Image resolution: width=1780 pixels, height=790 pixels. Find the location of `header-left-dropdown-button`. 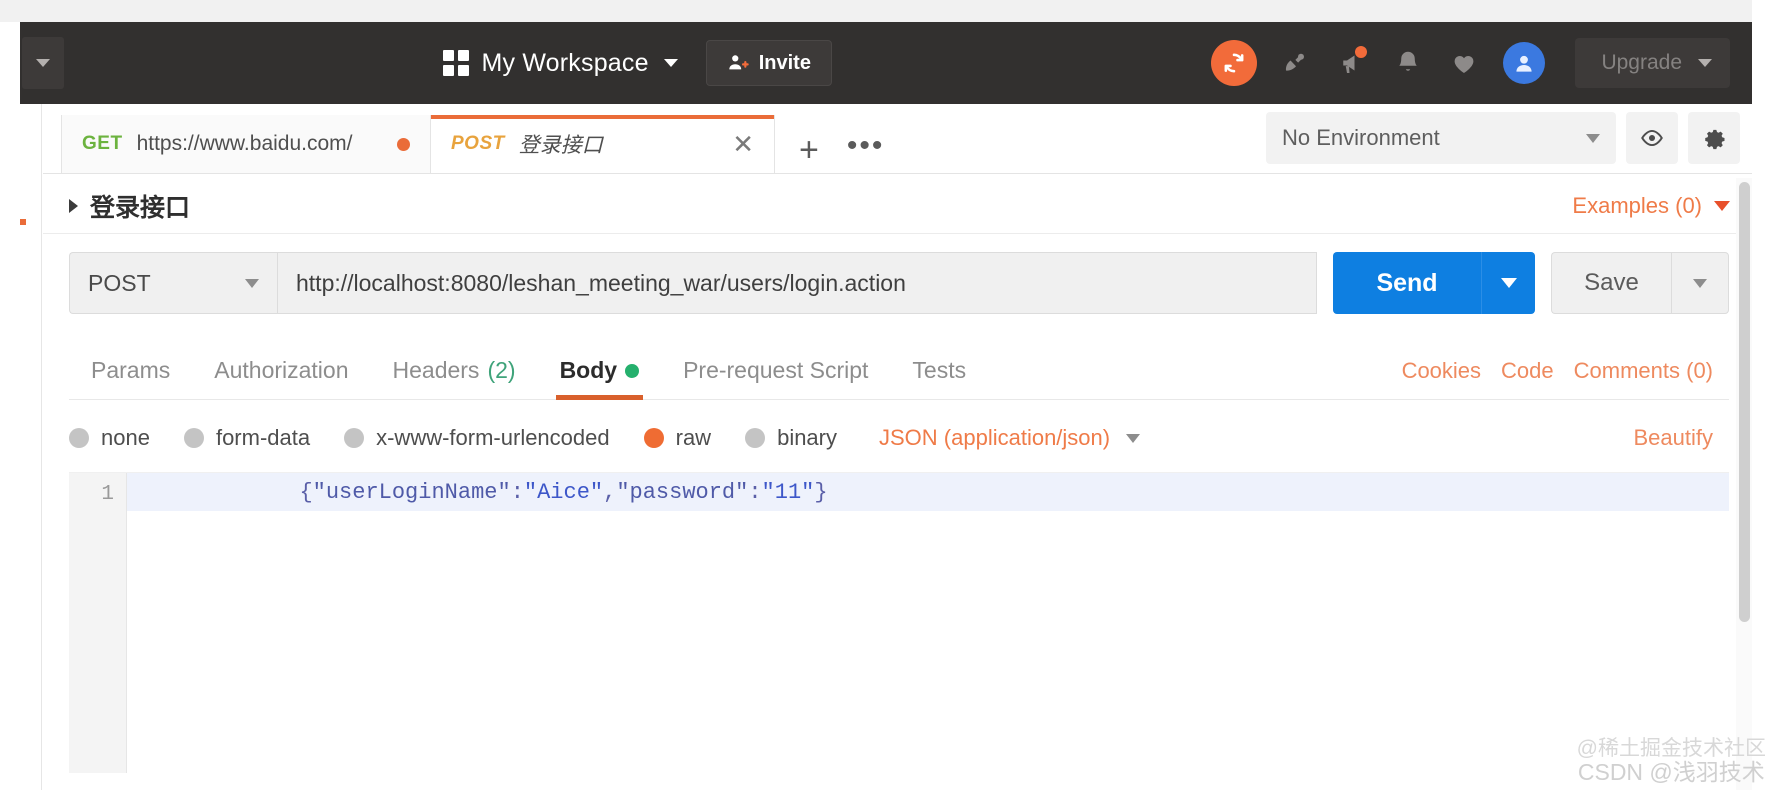

header-left-dropdown-button is located at coordinates (43, 63).